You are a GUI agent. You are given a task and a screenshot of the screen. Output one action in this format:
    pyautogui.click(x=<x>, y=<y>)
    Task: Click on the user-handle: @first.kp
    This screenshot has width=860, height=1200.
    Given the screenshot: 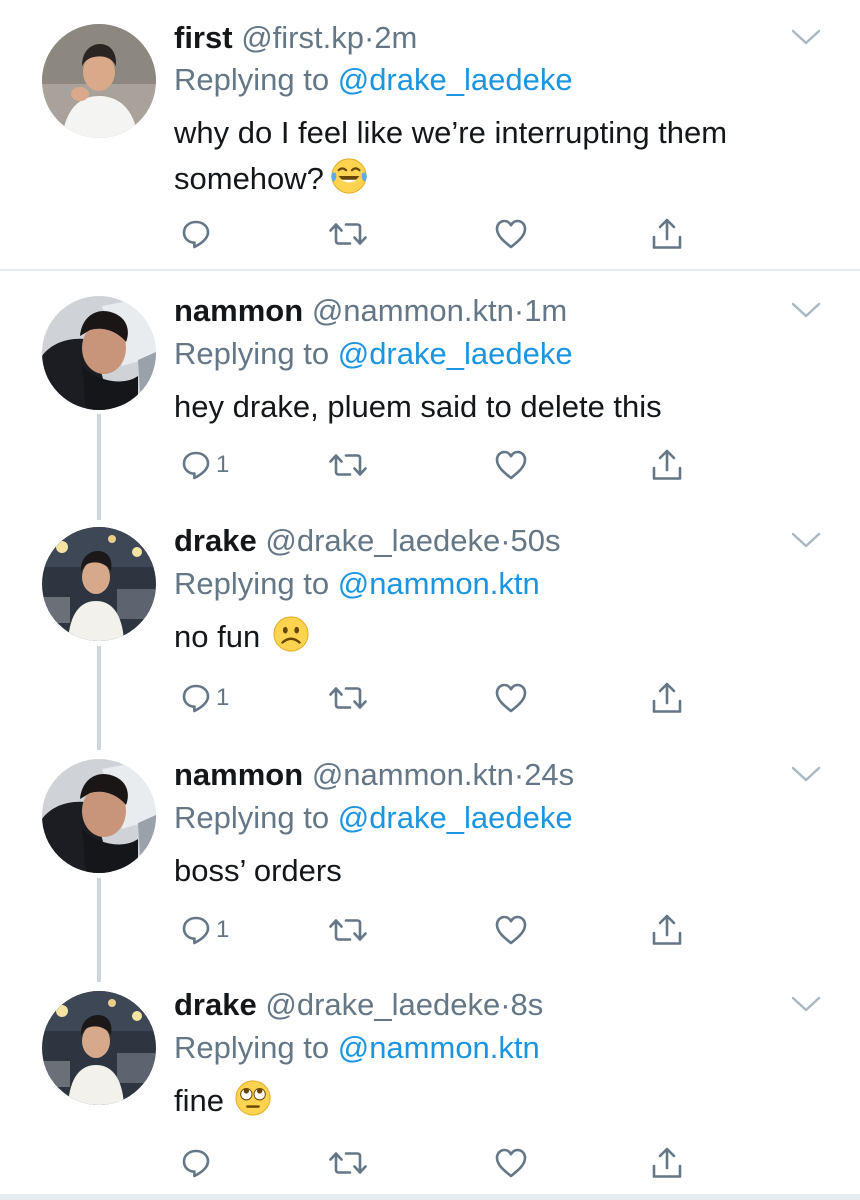 What is the action you would take?
    pyautogui.click(x=302, y=37)
    